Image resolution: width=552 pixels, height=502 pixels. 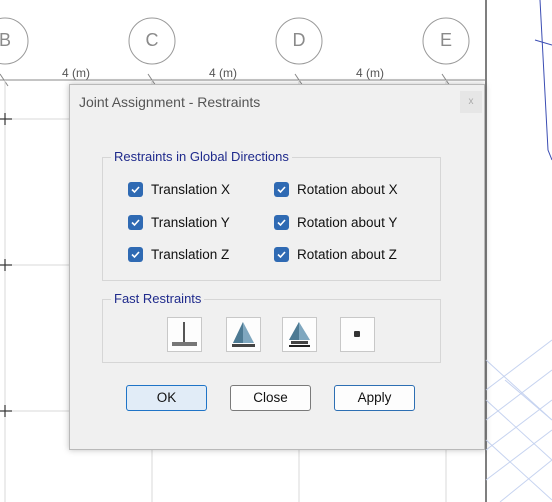 I want to click on checkbox-label: Translation Z, so click(x=190, y=254).